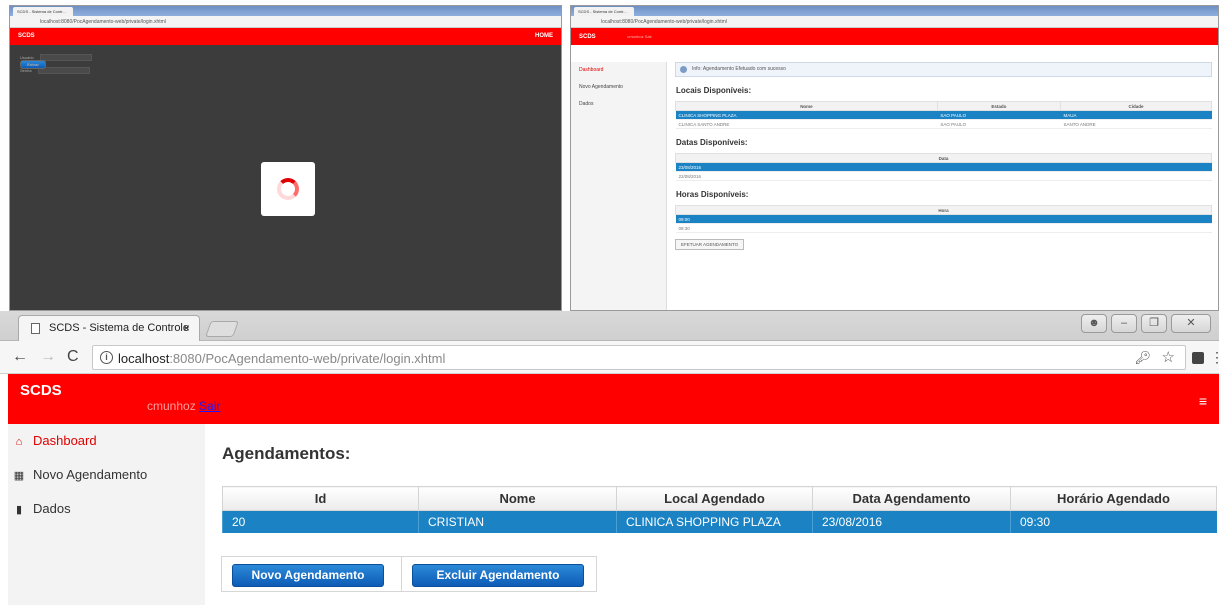 The image size is (1219, 605). Describe the element at coordinates (19, 510) in the screenshot. I see `book-icon: ▮` at that location.